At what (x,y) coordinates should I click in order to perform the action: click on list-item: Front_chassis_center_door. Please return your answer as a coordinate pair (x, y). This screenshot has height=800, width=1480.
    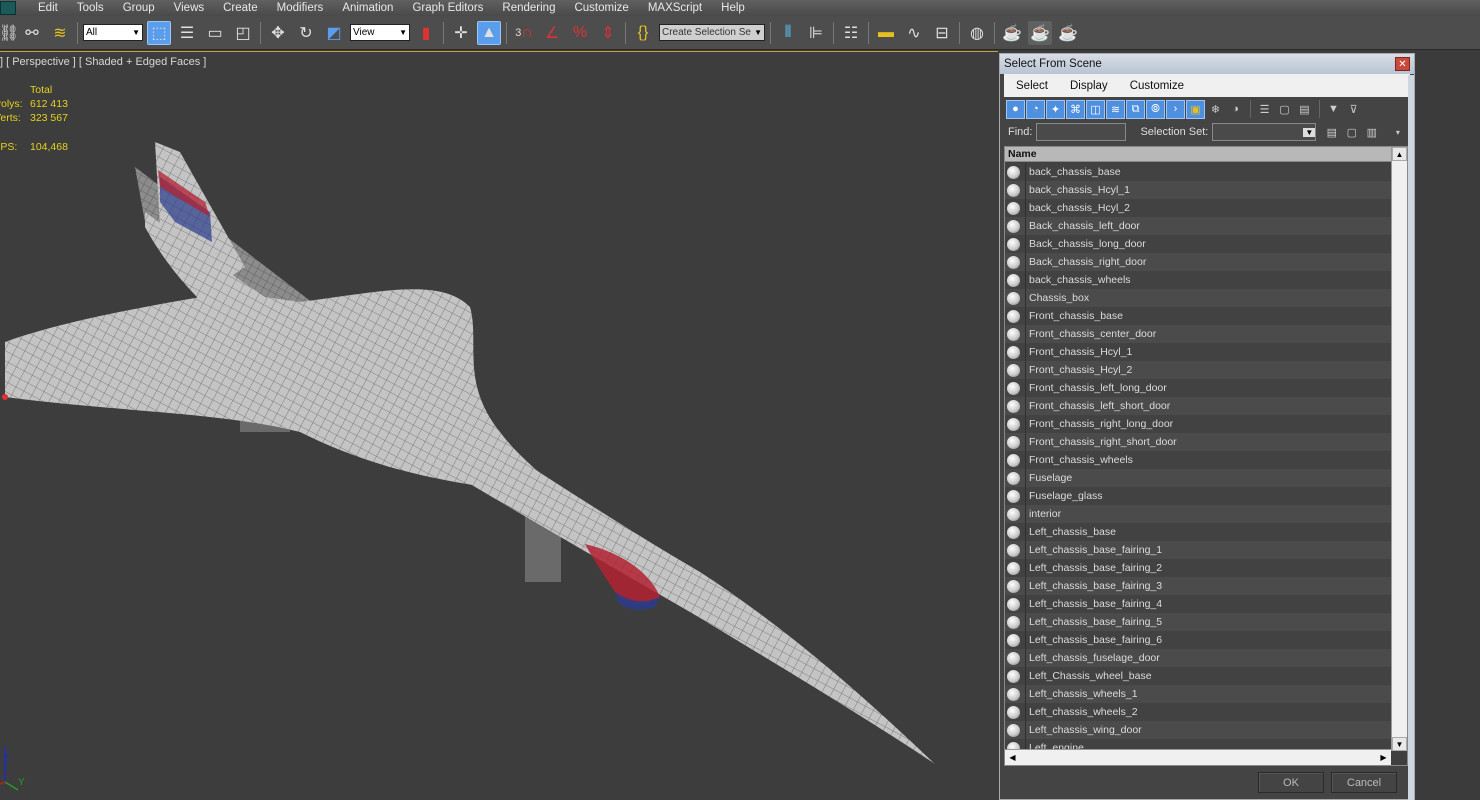
    Looking at the image, I should click on (1198, 334).